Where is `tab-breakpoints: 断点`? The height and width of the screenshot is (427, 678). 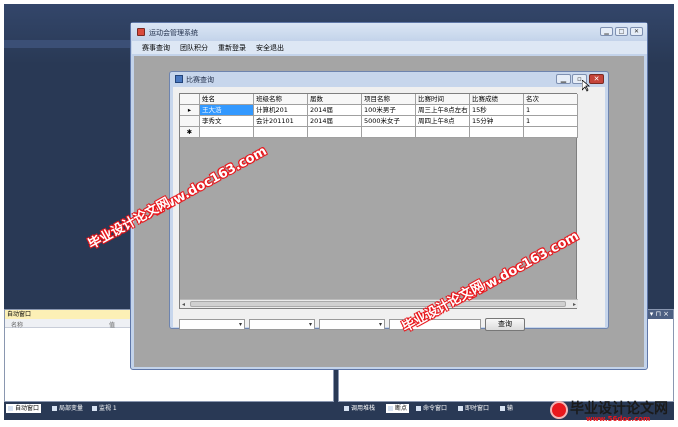
tab-breakpoints: 断点 is located at coordinates (398, 408).